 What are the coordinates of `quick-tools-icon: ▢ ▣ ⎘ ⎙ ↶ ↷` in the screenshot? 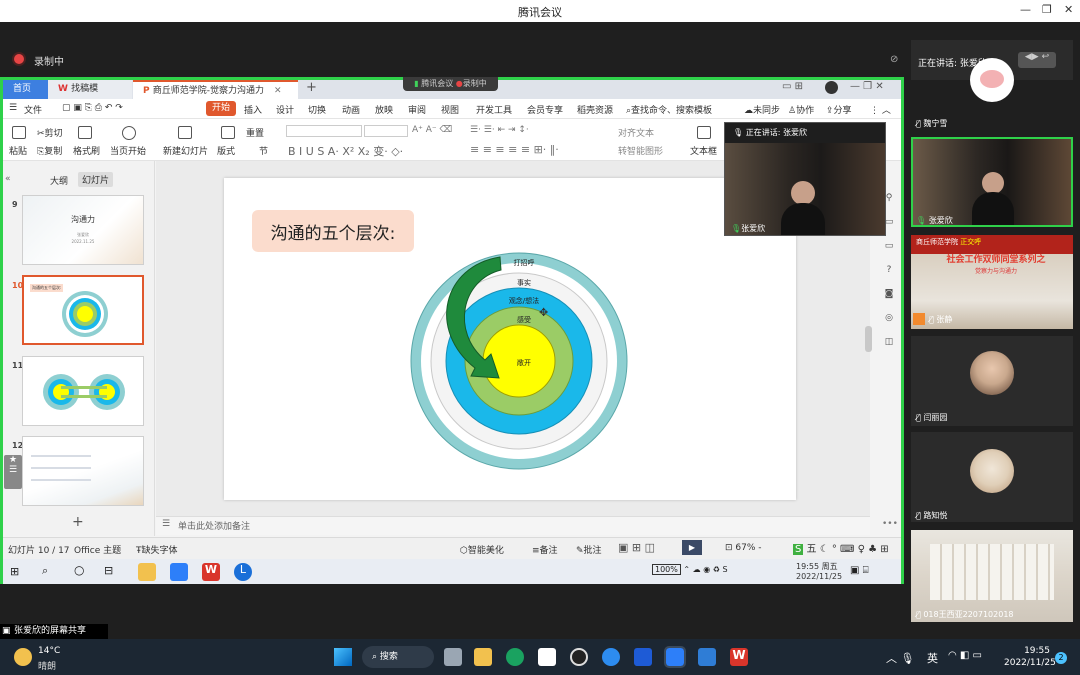 It's located at (92, 108).